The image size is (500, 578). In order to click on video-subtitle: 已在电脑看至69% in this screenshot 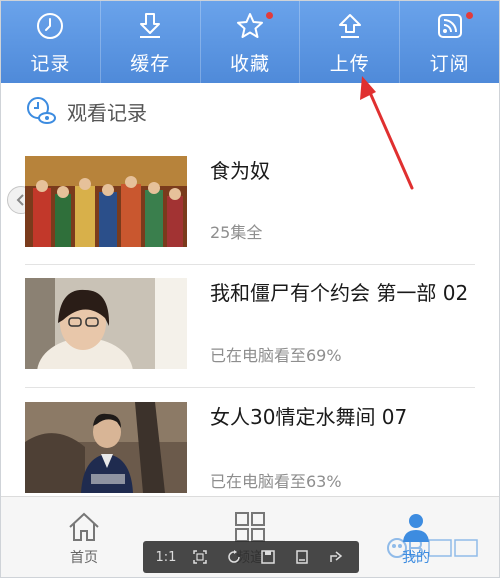, I will do `click(276, 355)`.